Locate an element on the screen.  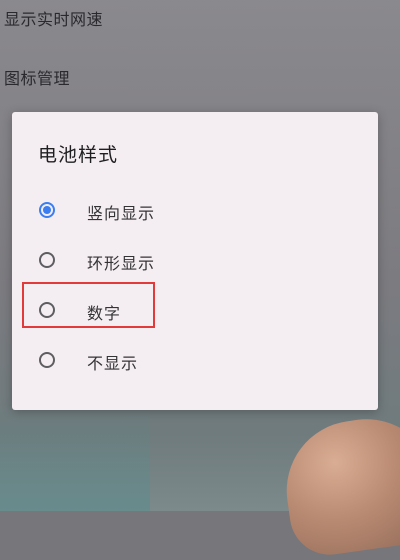
option-label: 竖向显示 is located at coordinates (121, 213).